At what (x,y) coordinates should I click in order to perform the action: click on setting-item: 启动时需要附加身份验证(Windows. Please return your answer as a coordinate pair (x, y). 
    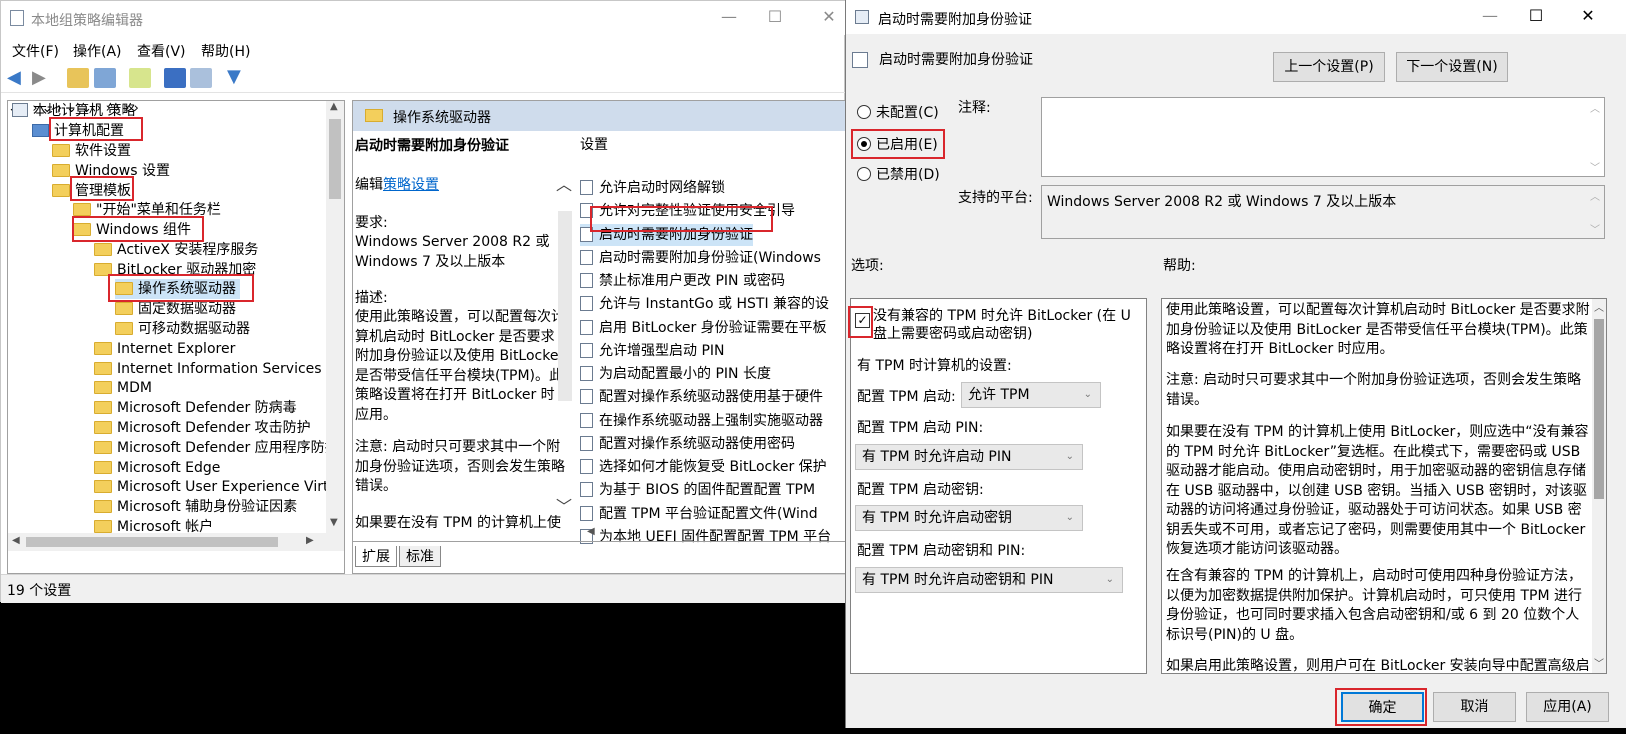
    Looking at the image, I should click on (700, 258).